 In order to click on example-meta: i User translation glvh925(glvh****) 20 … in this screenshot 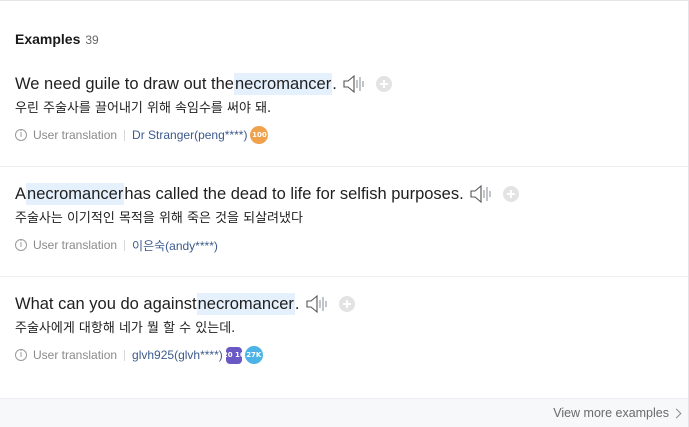, I will do `click(351, 355)`.